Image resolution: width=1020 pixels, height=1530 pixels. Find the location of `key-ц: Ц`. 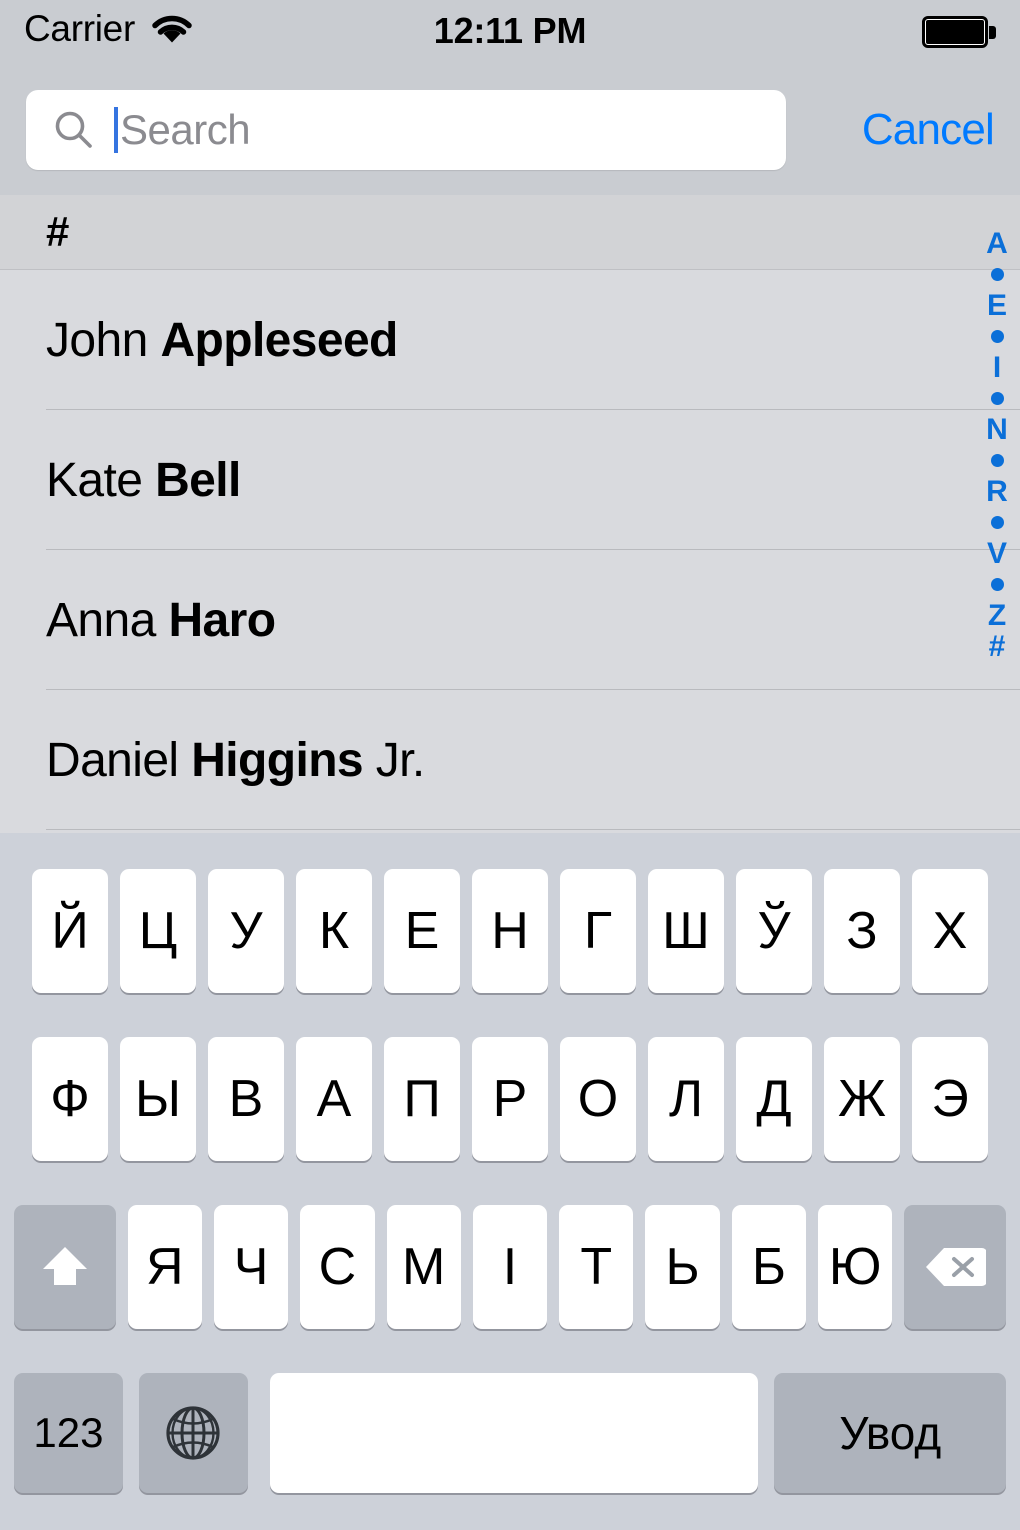

key-ц: Ц is located at coordinates (158, 931).